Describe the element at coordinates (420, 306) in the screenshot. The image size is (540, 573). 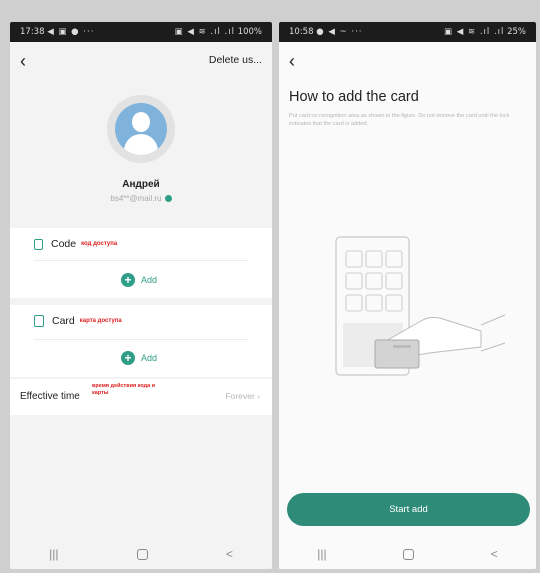
I see `card-on-lock-illustration` at that location.